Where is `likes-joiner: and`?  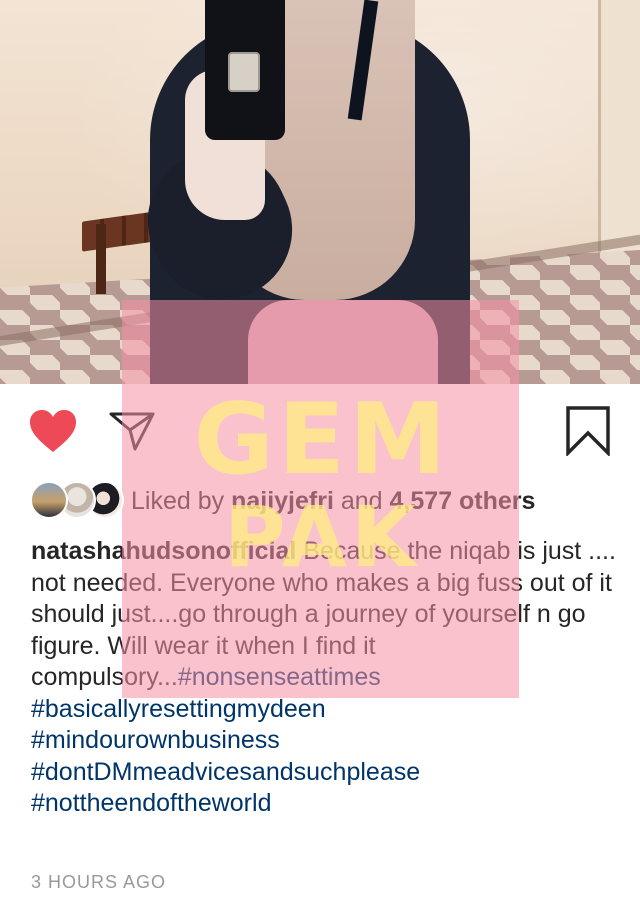
likes-joiner: and is located at coordinates (361, 501).